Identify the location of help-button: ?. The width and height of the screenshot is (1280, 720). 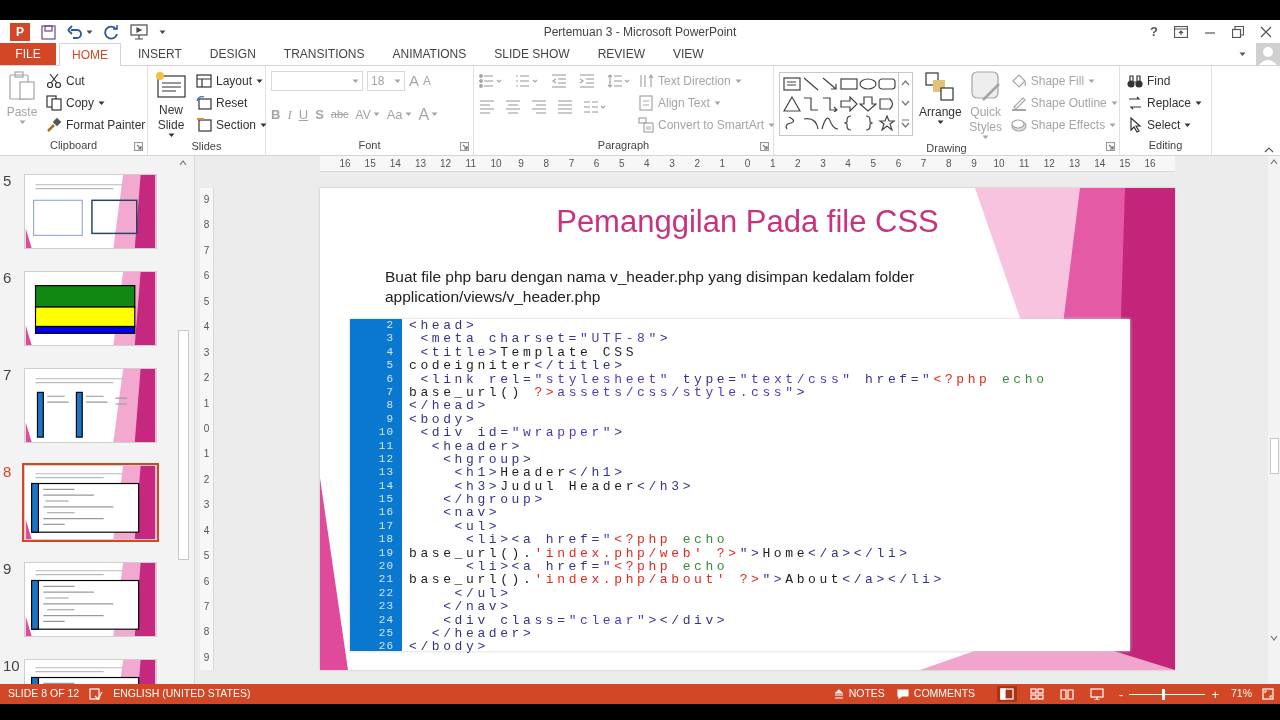
(1154, 32).